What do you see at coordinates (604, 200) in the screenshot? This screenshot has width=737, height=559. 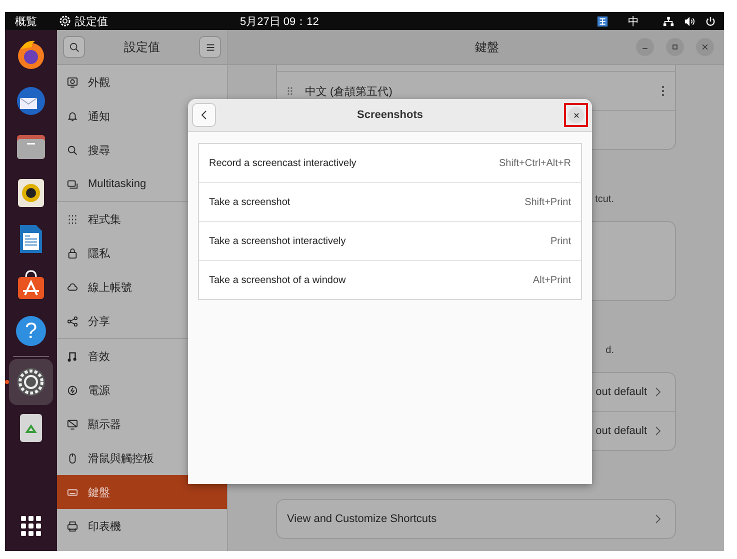 I see `description-text: tcut.` at bounding box center [604, 200].